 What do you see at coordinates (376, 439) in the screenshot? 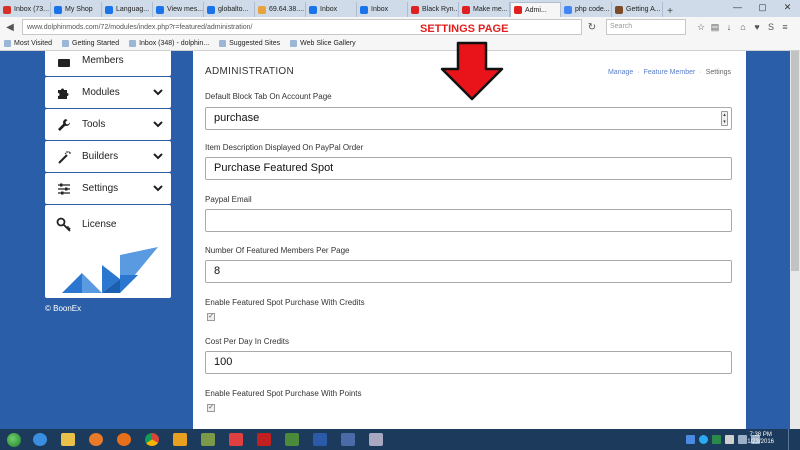
I see `taskbar-tools` at bounding box center [376, 439].